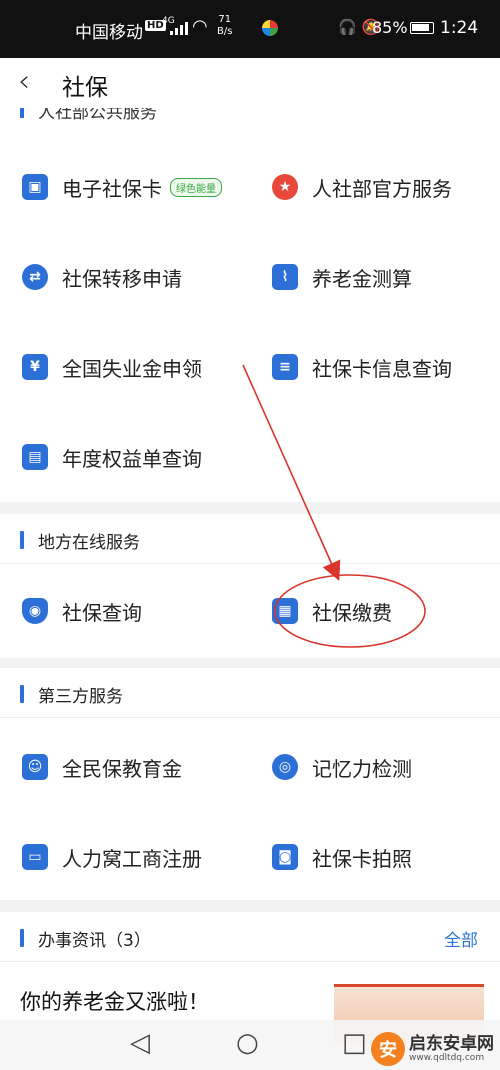  What do you see at coordinates (24, 81) in the screenshot?
I see `back-icon: ‹` at bounding box center [24, 81].